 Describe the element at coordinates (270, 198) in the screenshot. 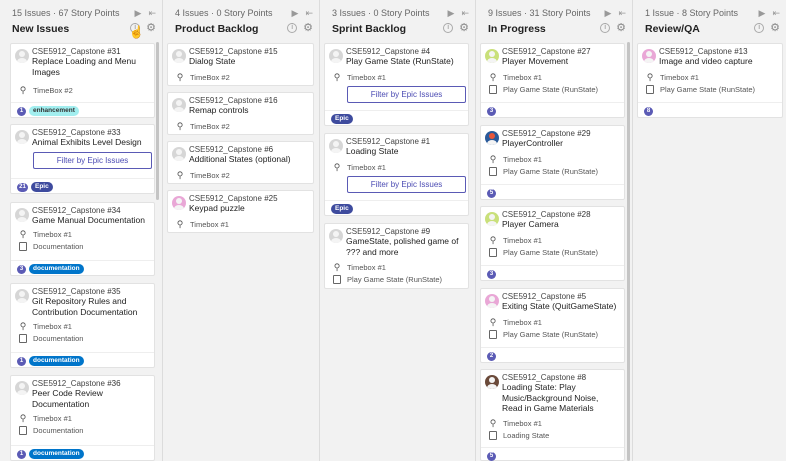

I see `issue-number: #25` at that location.